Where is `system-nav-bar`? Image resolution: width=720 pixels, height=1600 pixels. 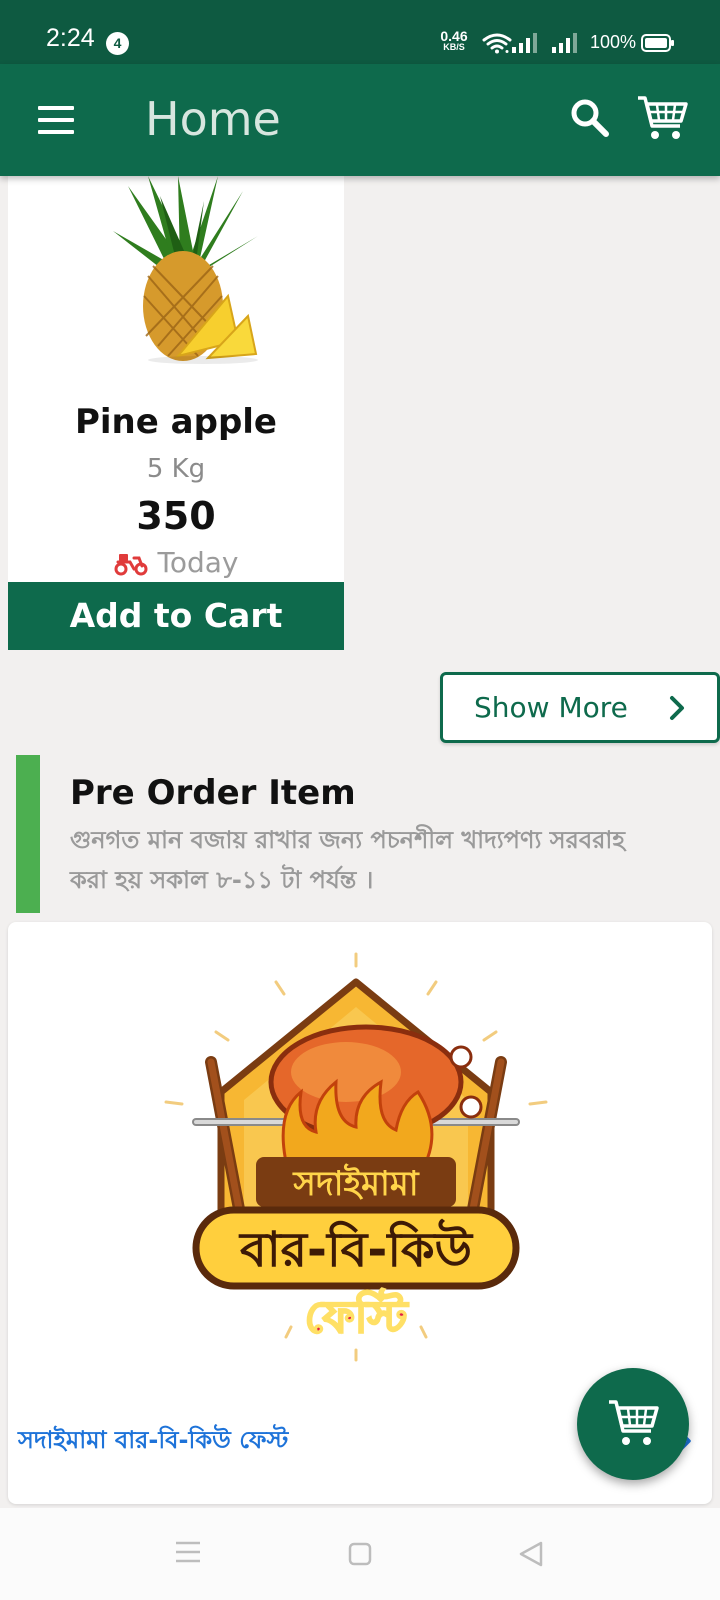
system-nav-bar is located at coordinates (360, 1554).